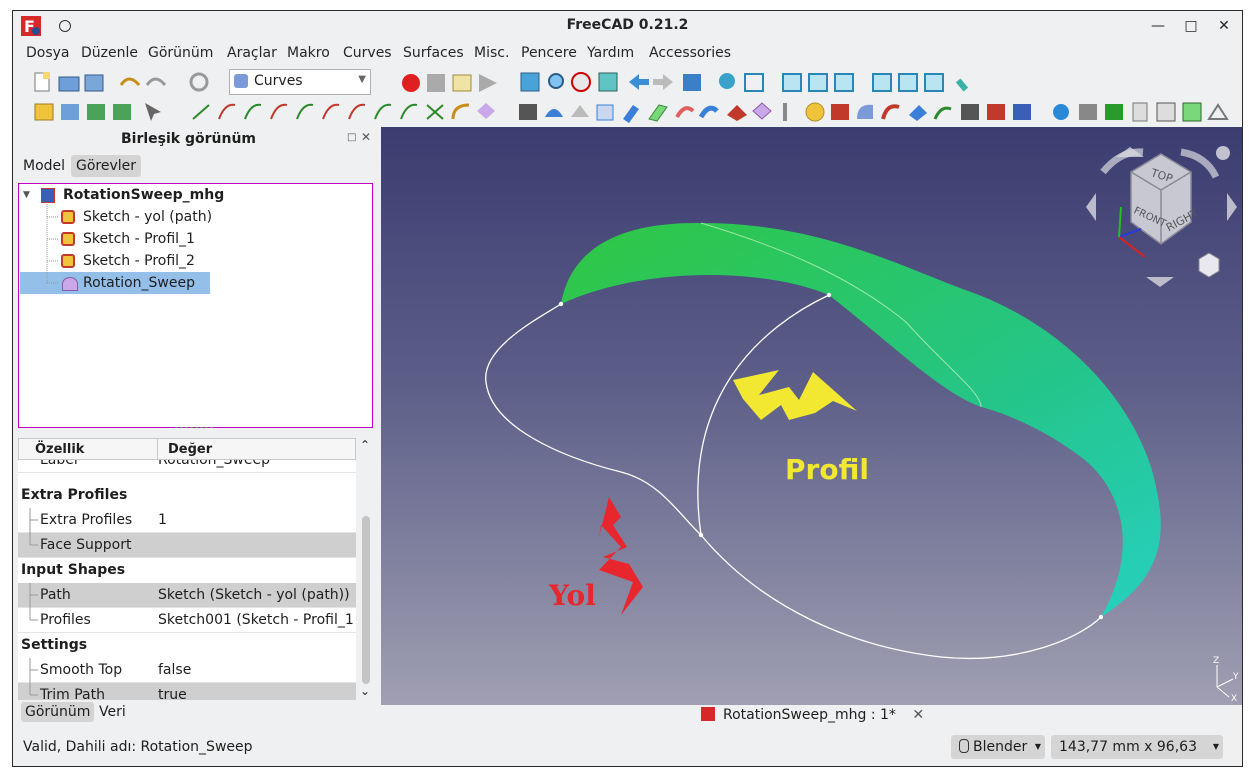 Image resolution: width=1255 pixels, height=778 pixels. Describe the element at coordinates (365, 445) in the screenshot. I see `scroll-up-icon: ⌃` at that location.